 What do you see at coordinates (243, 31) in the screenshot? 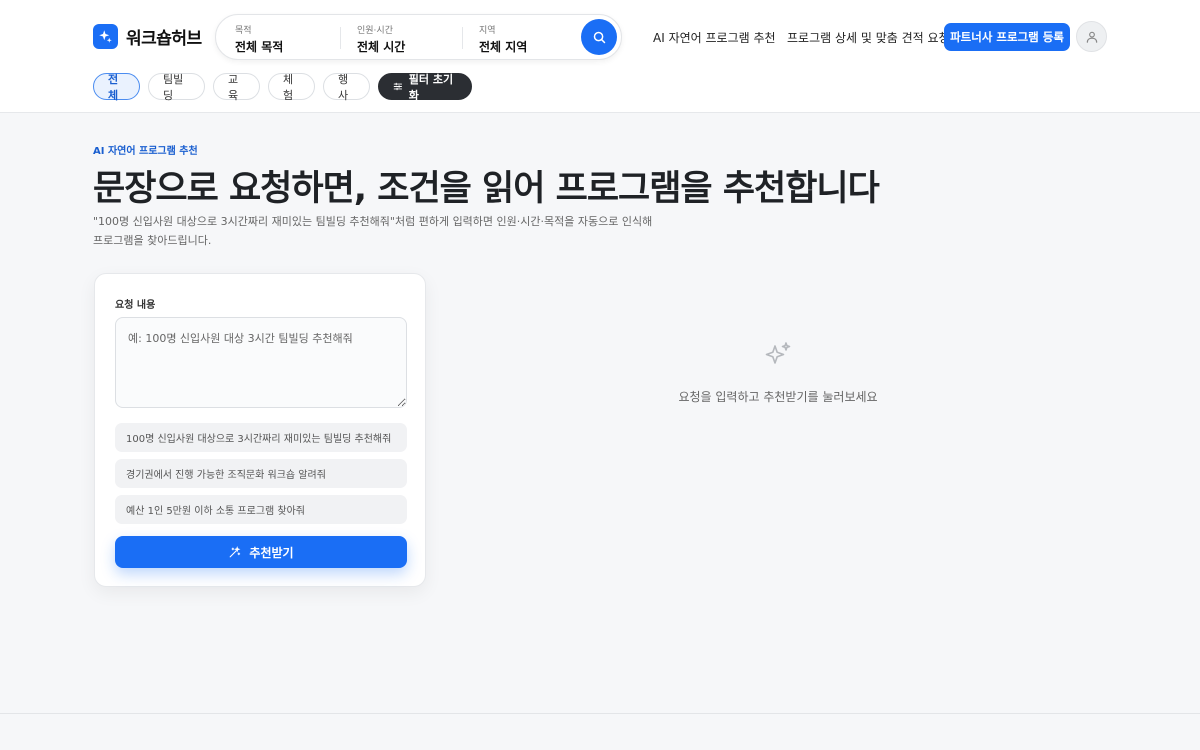
I see `purpose-label: 목적` at bounding box center [243, 31].